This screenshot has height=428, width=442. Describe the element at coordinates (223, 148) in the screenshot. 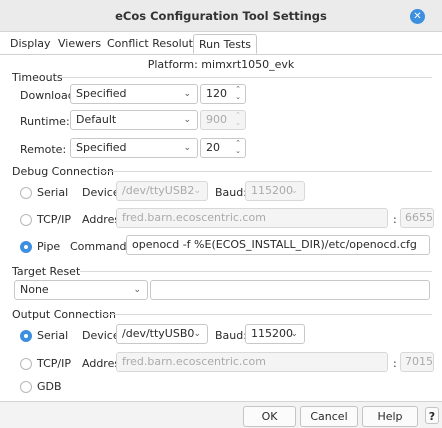

I see `remote-timeout-spinner: 20 ⌃ ⌄` at that location.